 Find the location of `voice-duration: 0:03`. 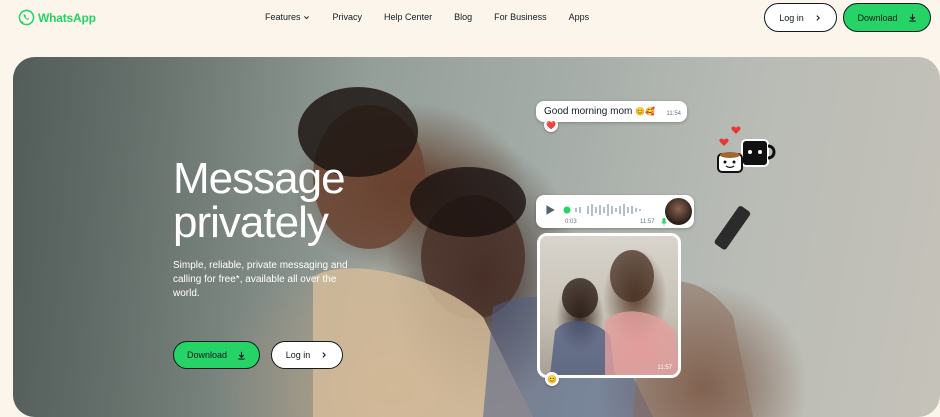

voice-duration: 0:03 is located at coordinates (571, 222).